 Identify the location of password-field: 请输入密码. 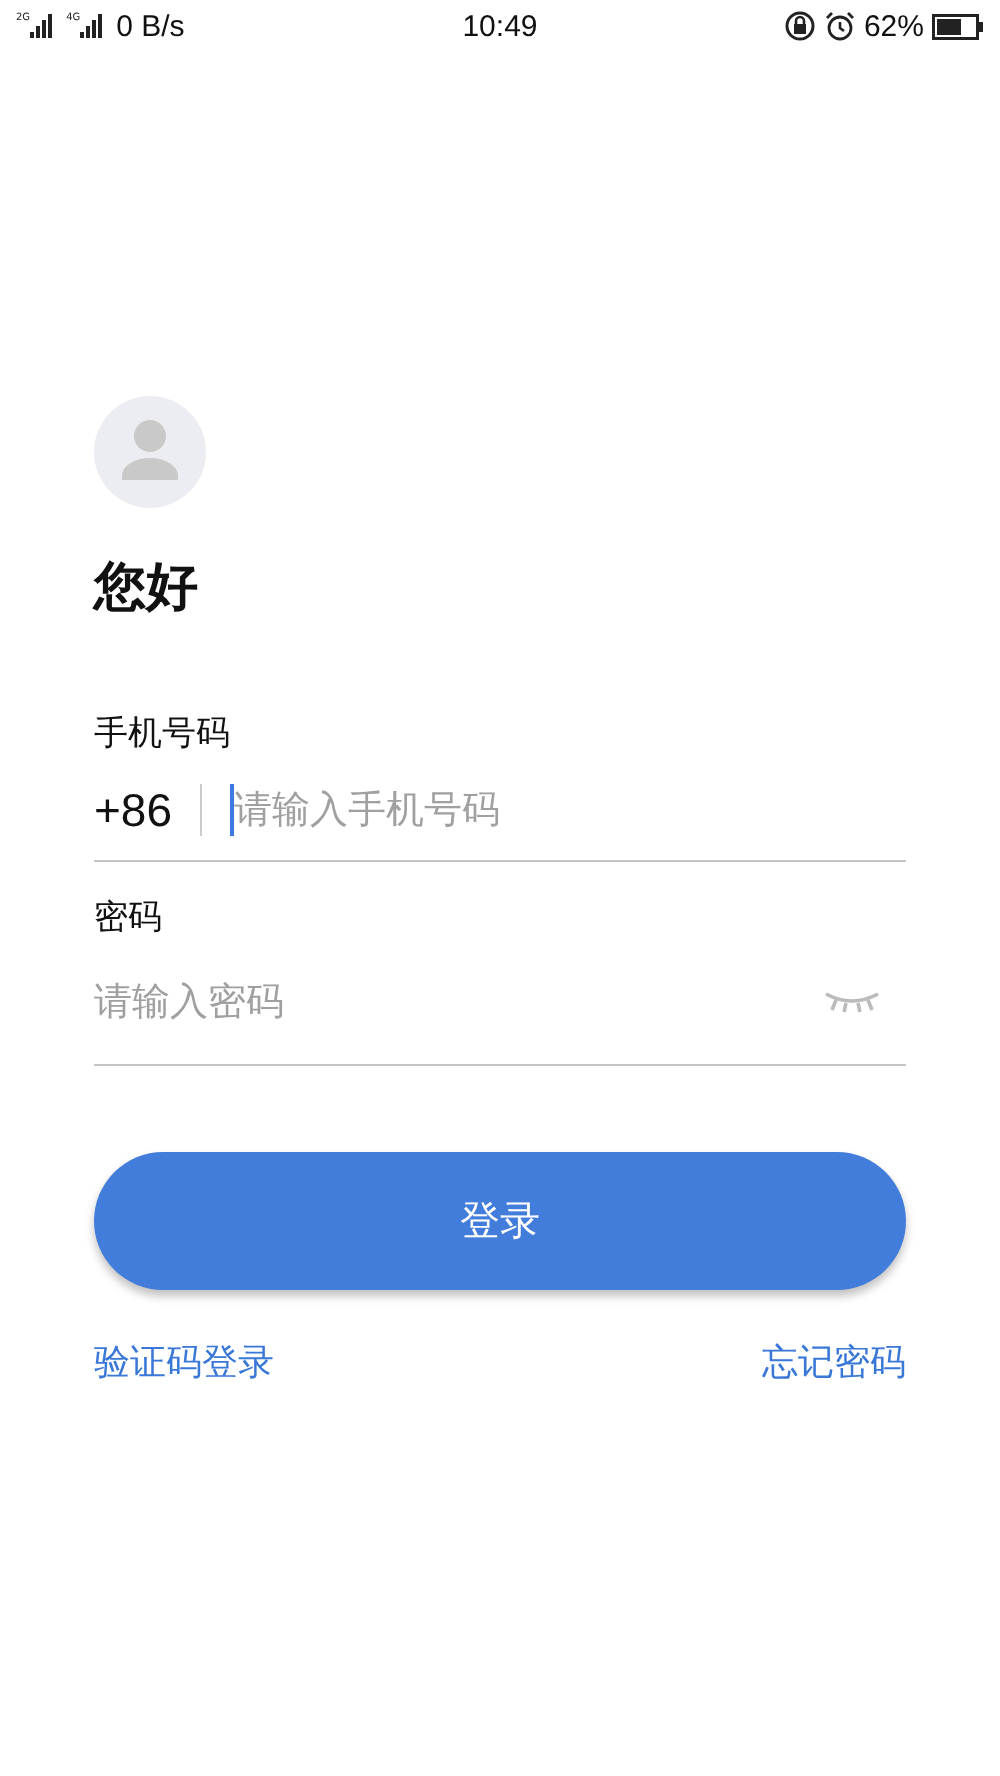
(500, 1003).